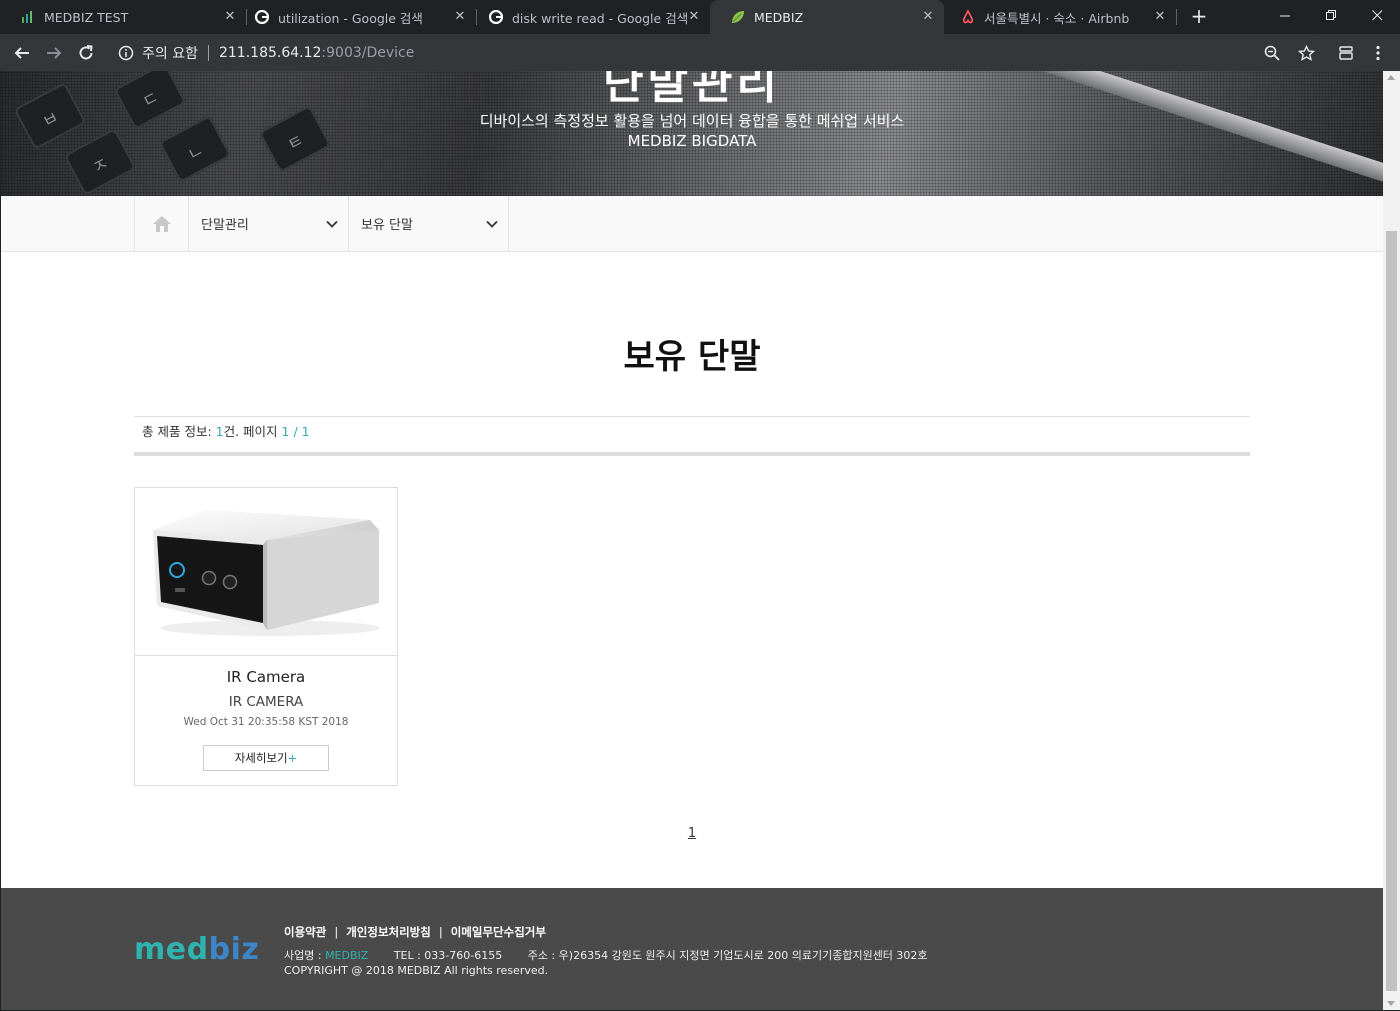  Describe the element at coordinates (86, 17) in the screenshot. I see `tab-title: MEDBIZ TEST` at that location.